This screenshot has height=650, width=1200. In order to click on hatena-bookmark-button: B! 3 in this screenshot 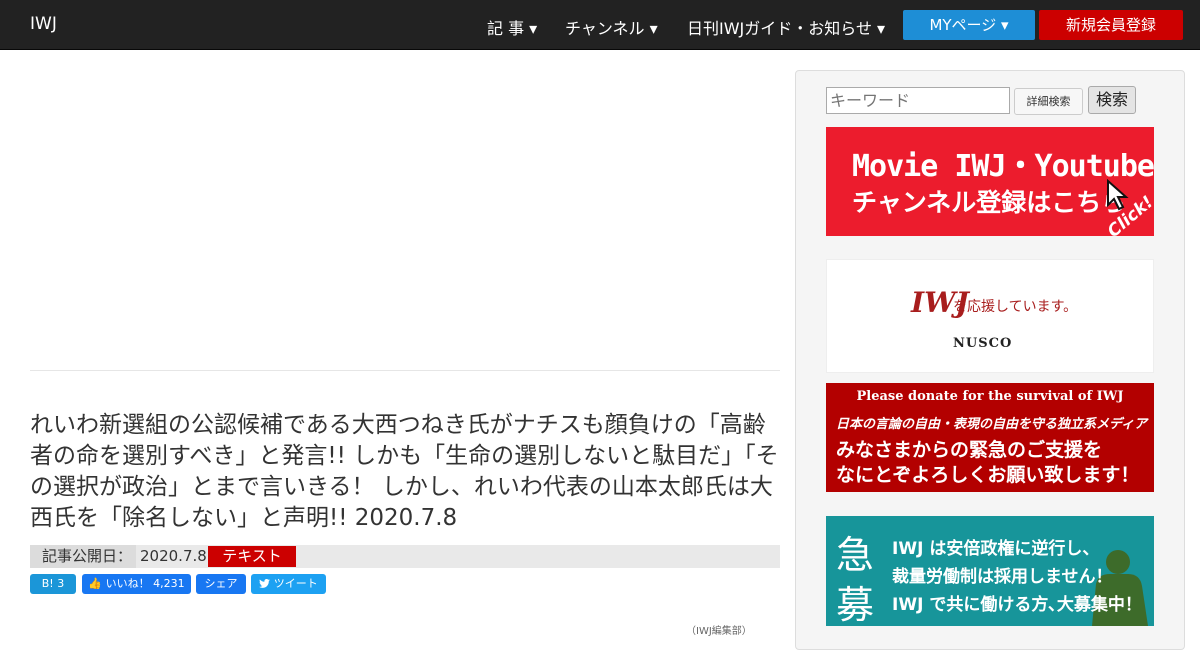, I will do `click(53, 584)`.